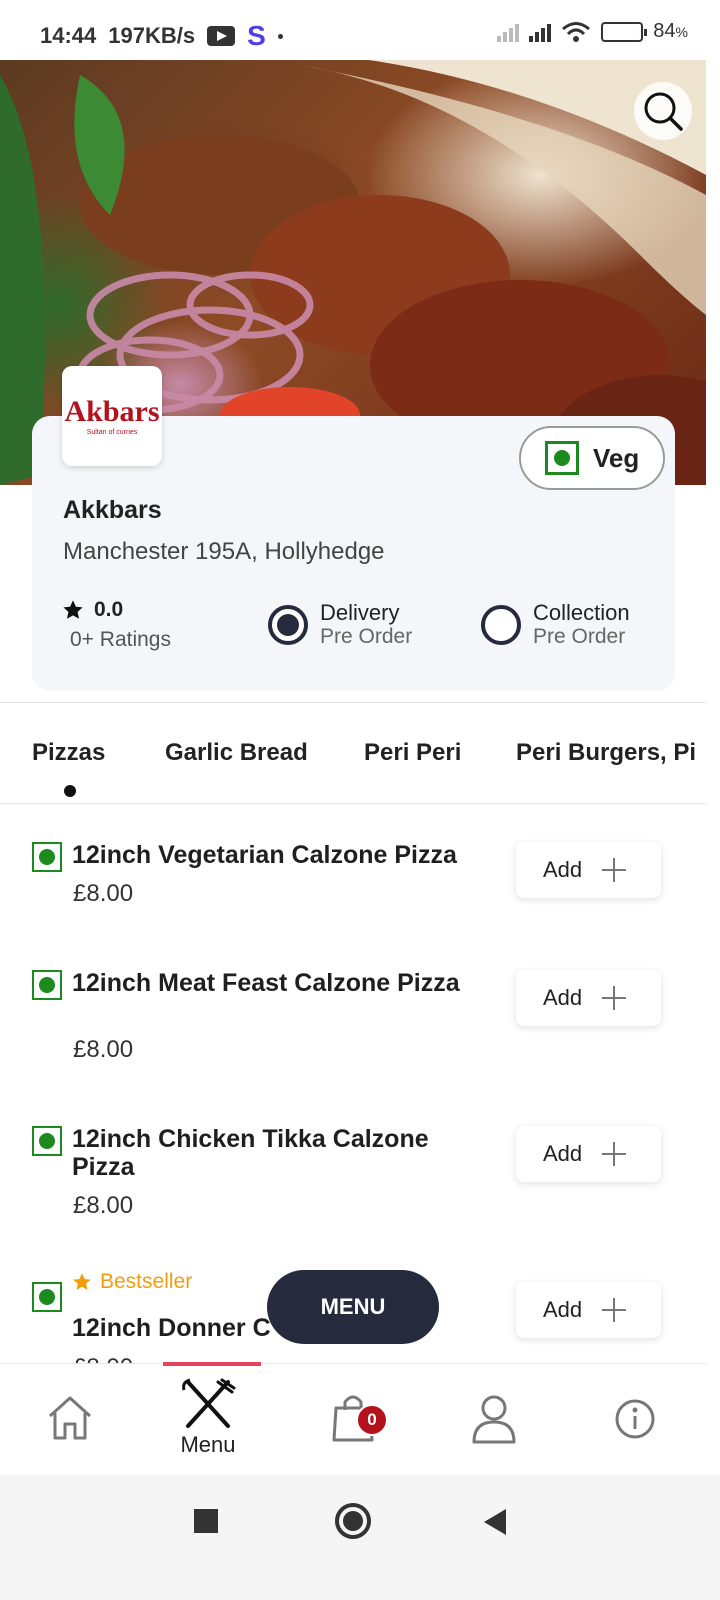 The width and height of the screenshot is (720, 1600). What do you see at coordinates (70, 791) in the screenshot?
I see `active-tab-indicator` at bounding box center [70, 791].